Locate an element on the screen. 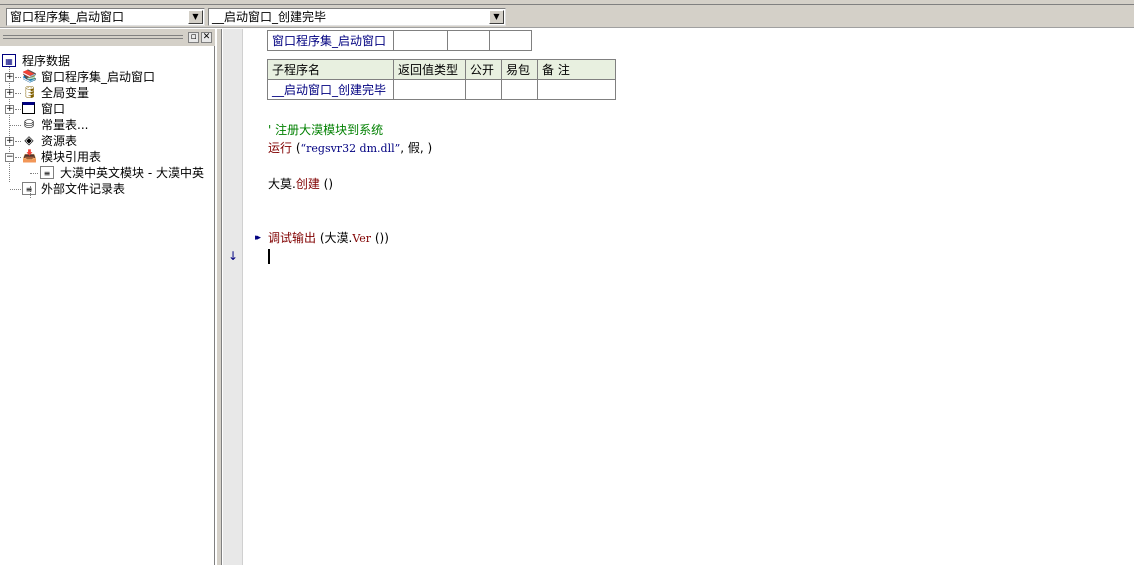 Image resolution: width=1134 pixels, height=565 pixels. window-icon is located at coordinates (28, 108).